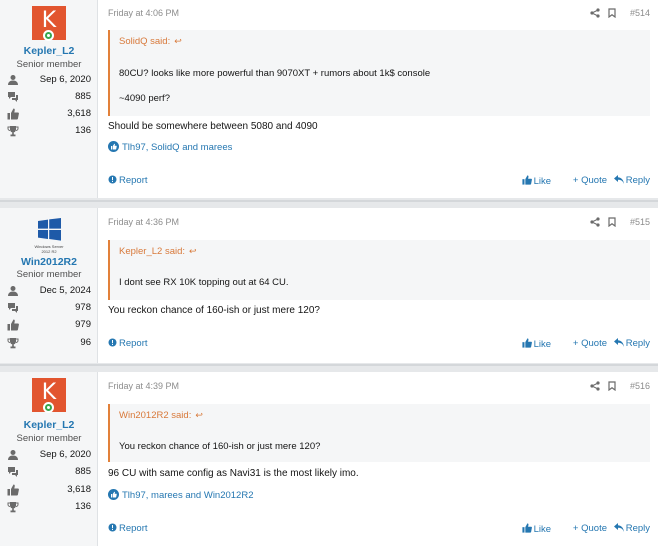 This screenshot has width=658, height=546. I want to click on post-date: Friday at 4:06 PM, so click(143, 13).